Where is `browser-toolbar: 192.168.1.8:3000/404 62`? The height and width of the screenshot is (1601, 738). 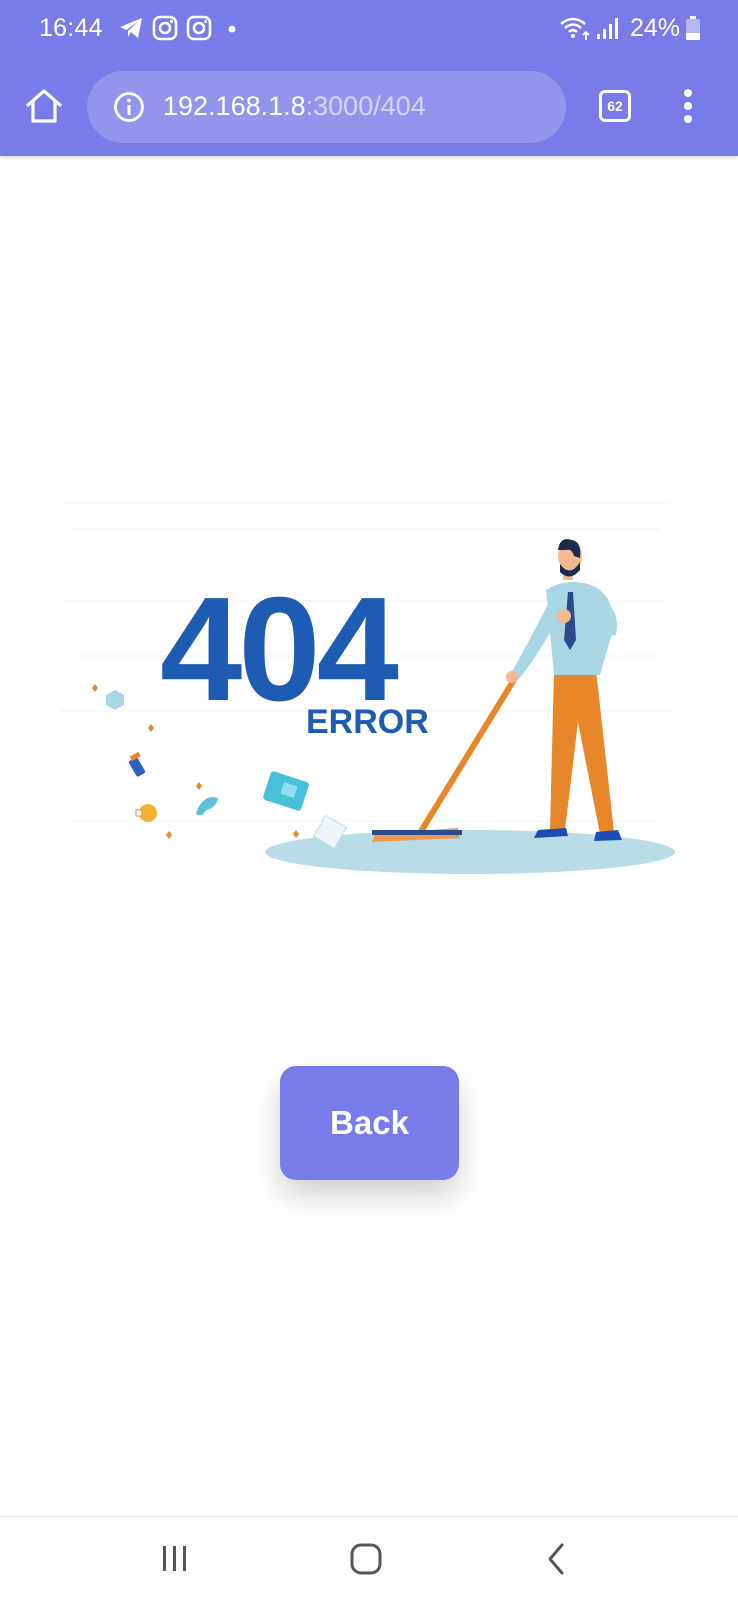 browser-toolbar: 192.168.1.8:3000/404 62 is located at coordinates (369, 108).